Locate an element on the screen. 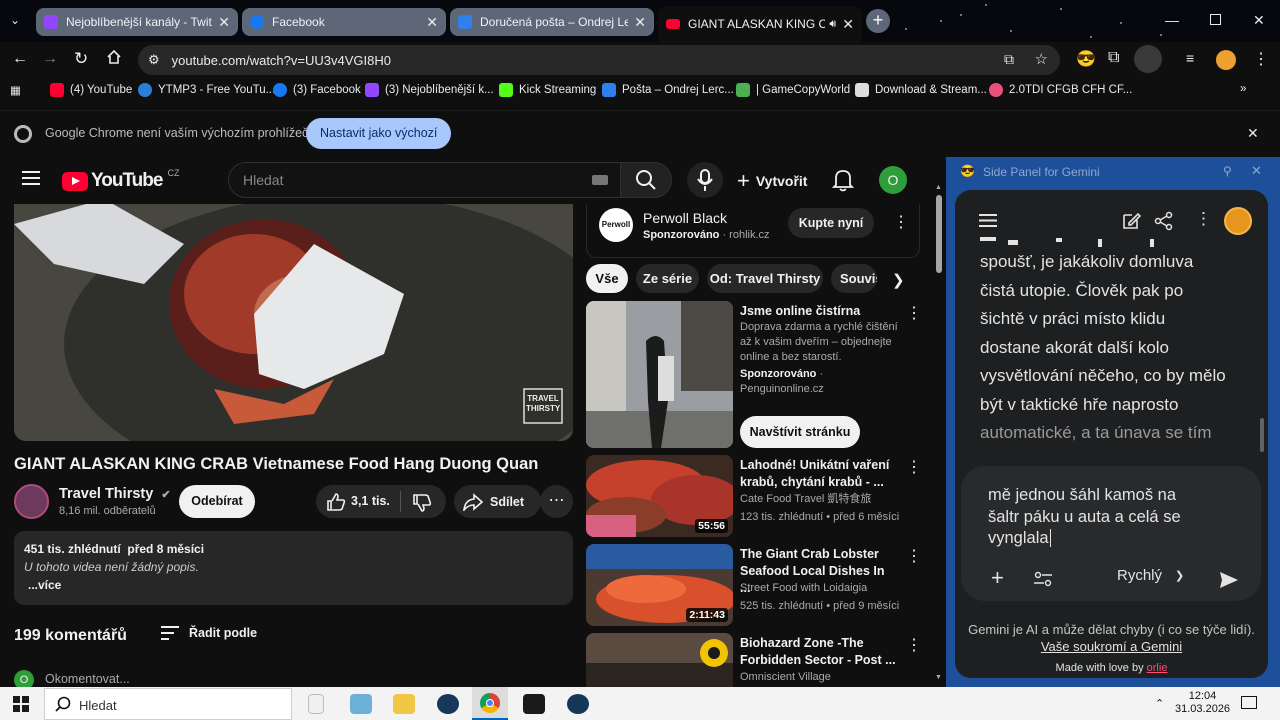  more-actions-button: ⋯ is located at coordinates (556, 501).